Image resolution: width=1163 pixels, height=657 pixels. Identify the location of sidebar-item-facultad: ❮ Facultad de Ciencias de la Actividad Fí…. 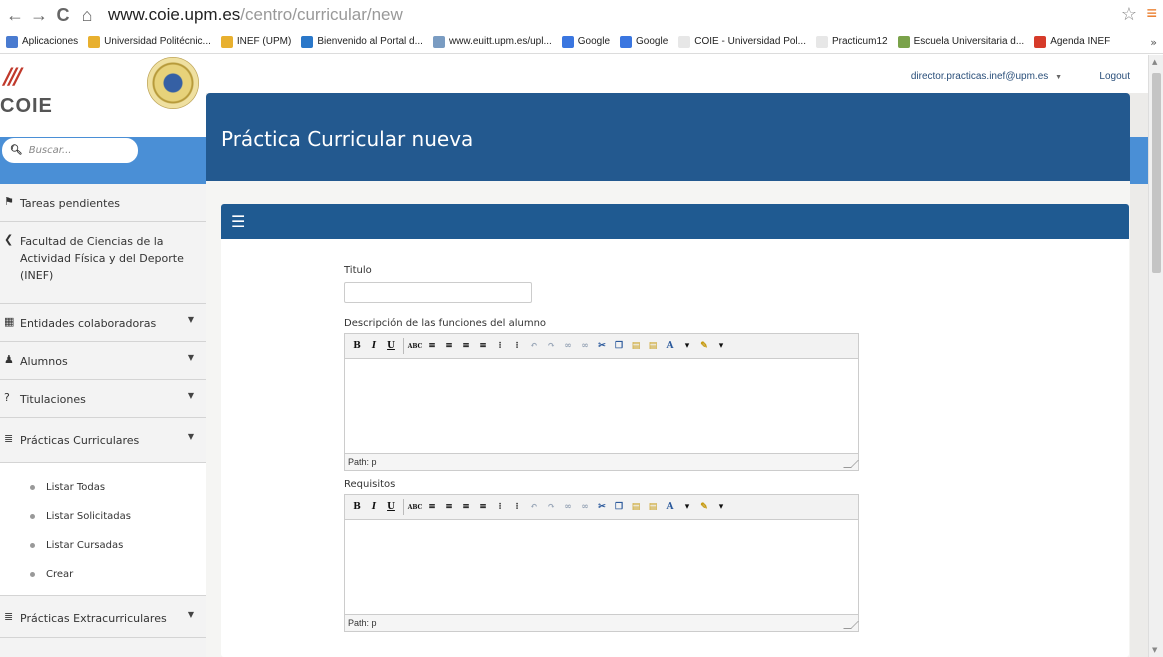
(103, 263).